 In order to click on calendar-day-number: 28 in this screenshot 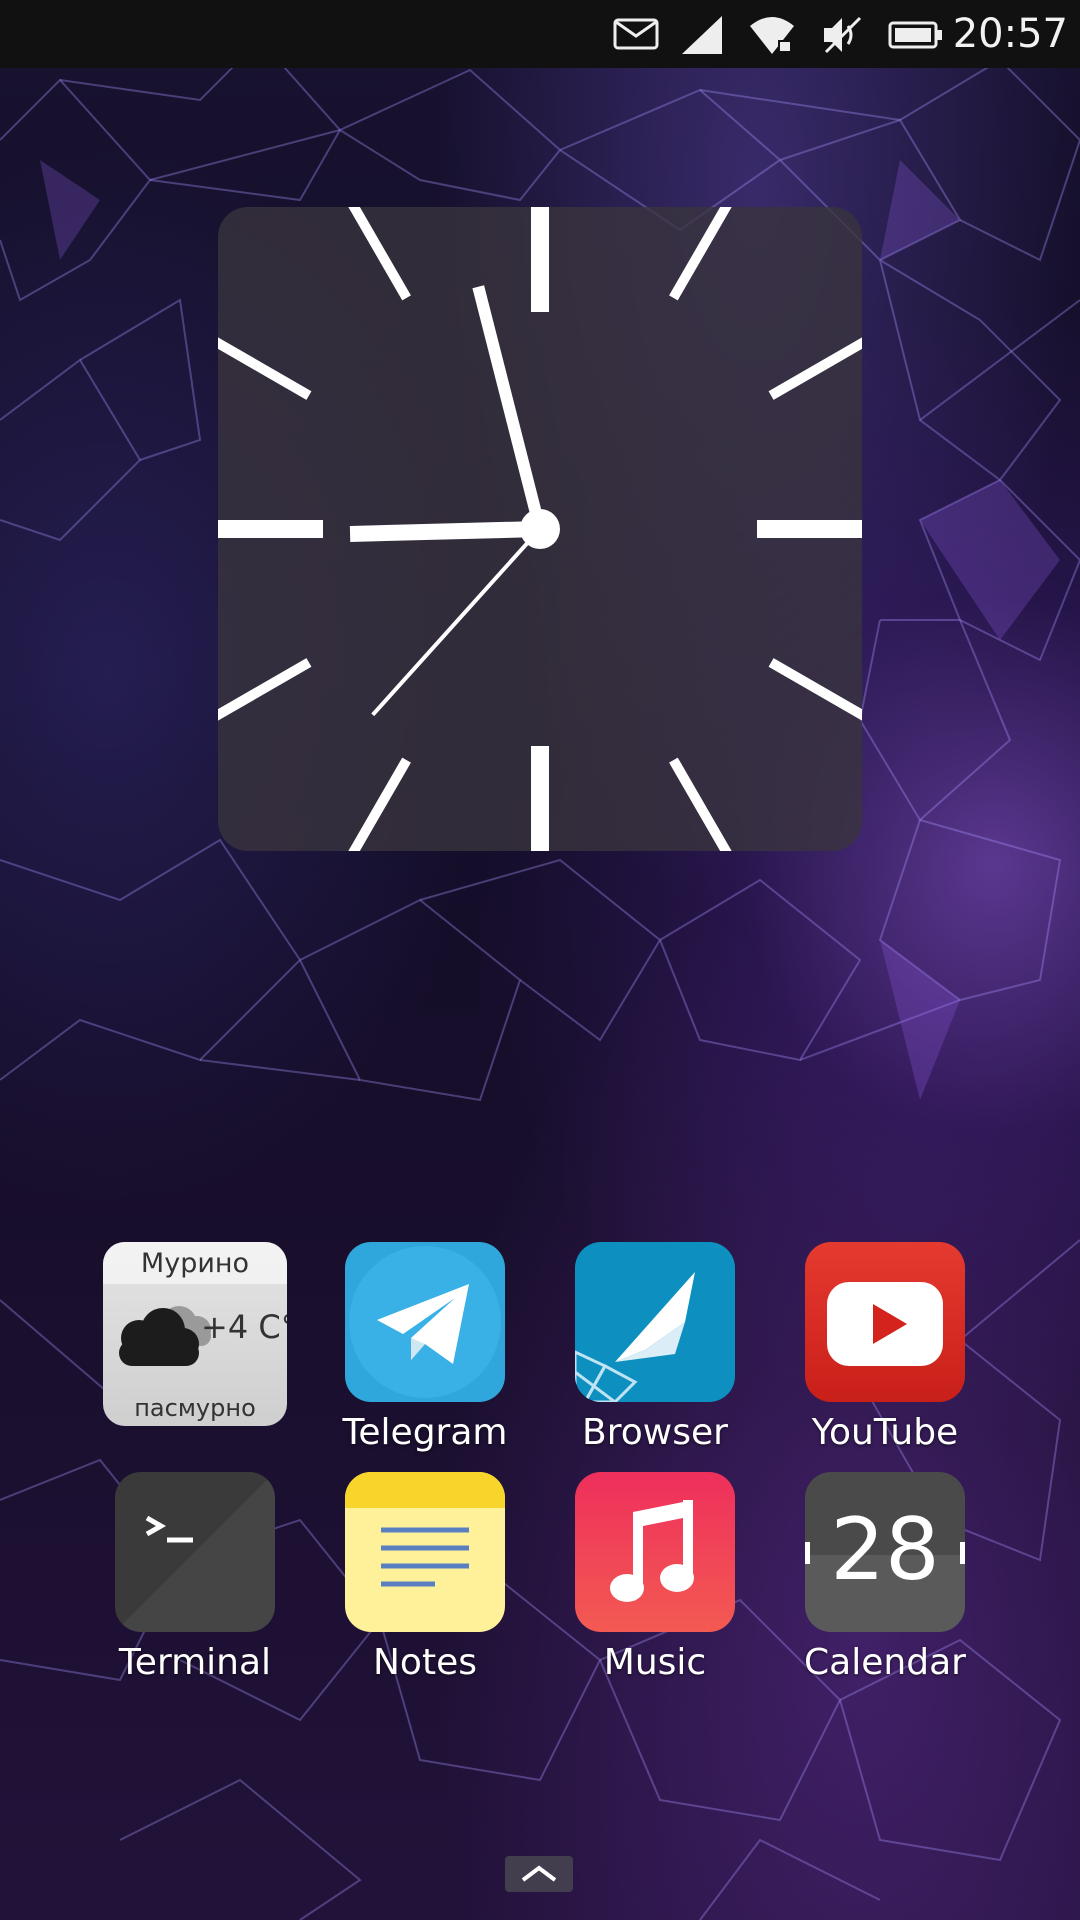, I will do `click(885, 1550)`.